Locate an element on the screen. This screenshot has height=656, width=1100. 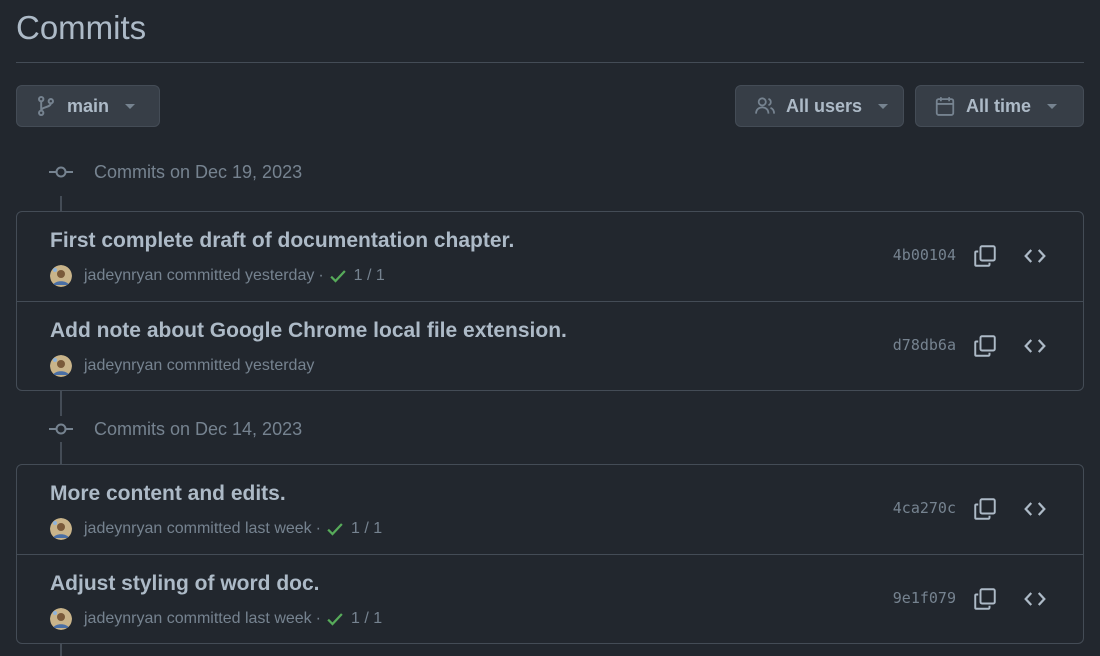
commit-meta: jadeynryan committed yesterday · 1 / 1 is located at coordinates (217, 276).